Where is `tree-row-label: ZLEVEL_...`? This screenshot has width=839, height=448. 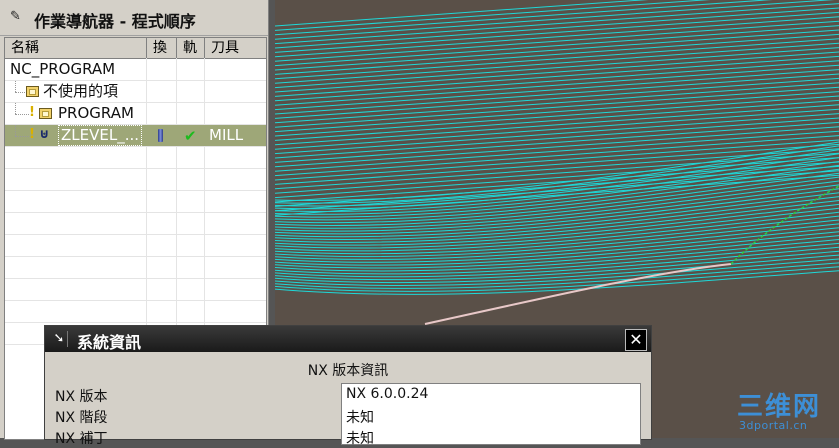 tree-row-label: ZLEVEL_... is located at coordinates (100, 135).